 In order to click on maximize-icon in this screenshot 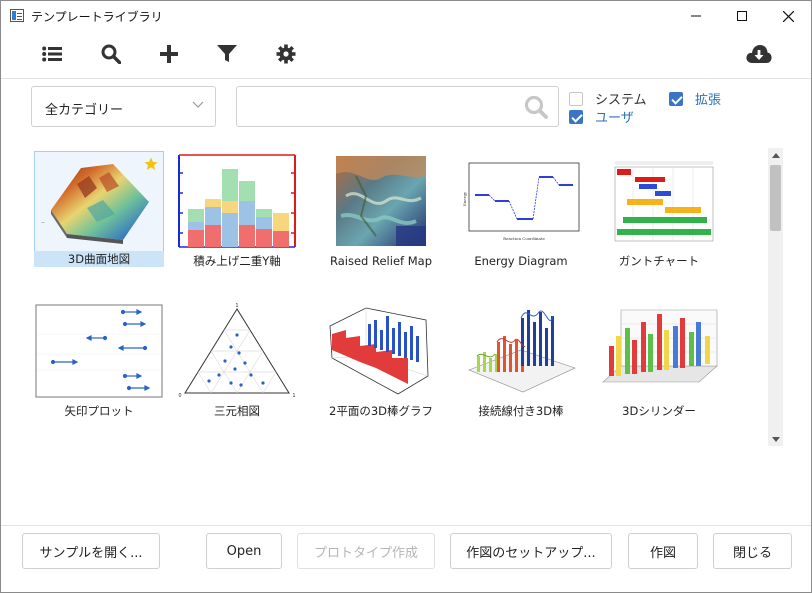, I will do `click(742, 16)`.